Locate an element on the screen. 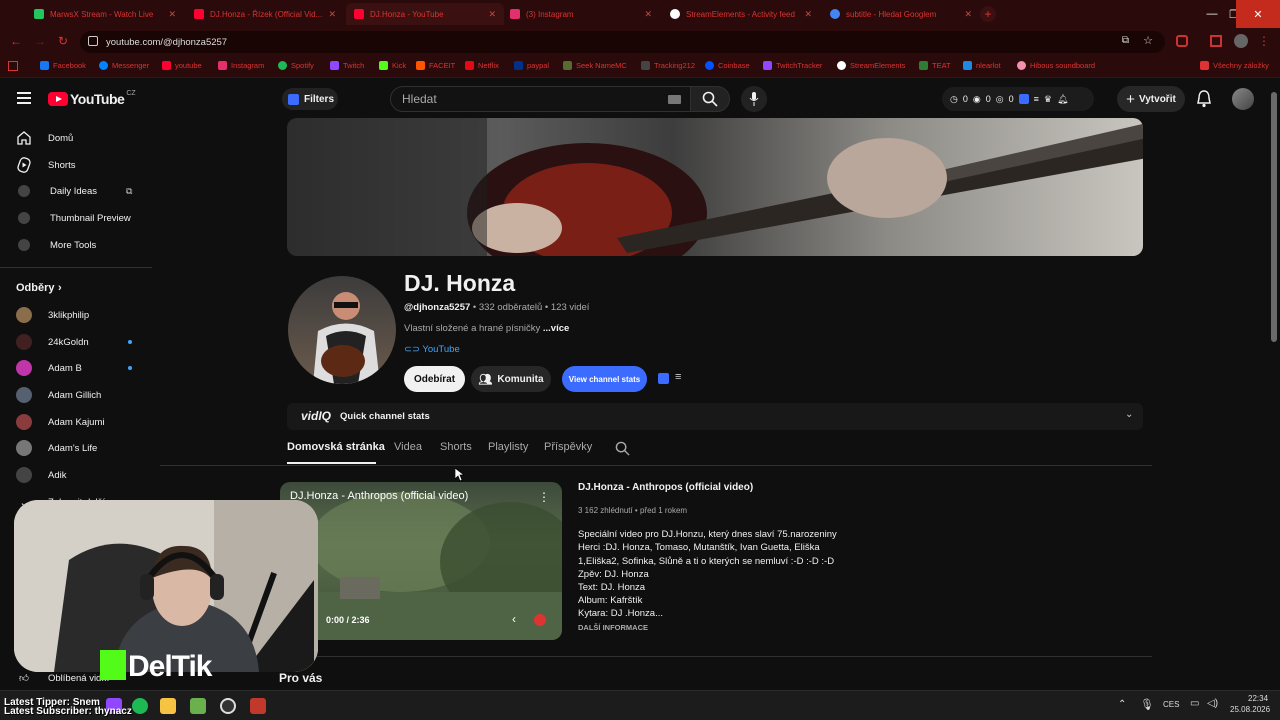 The height and width of the screenshot is (720, 1280). menu-list-icon: ≡ is located at coordinates (678, 377).